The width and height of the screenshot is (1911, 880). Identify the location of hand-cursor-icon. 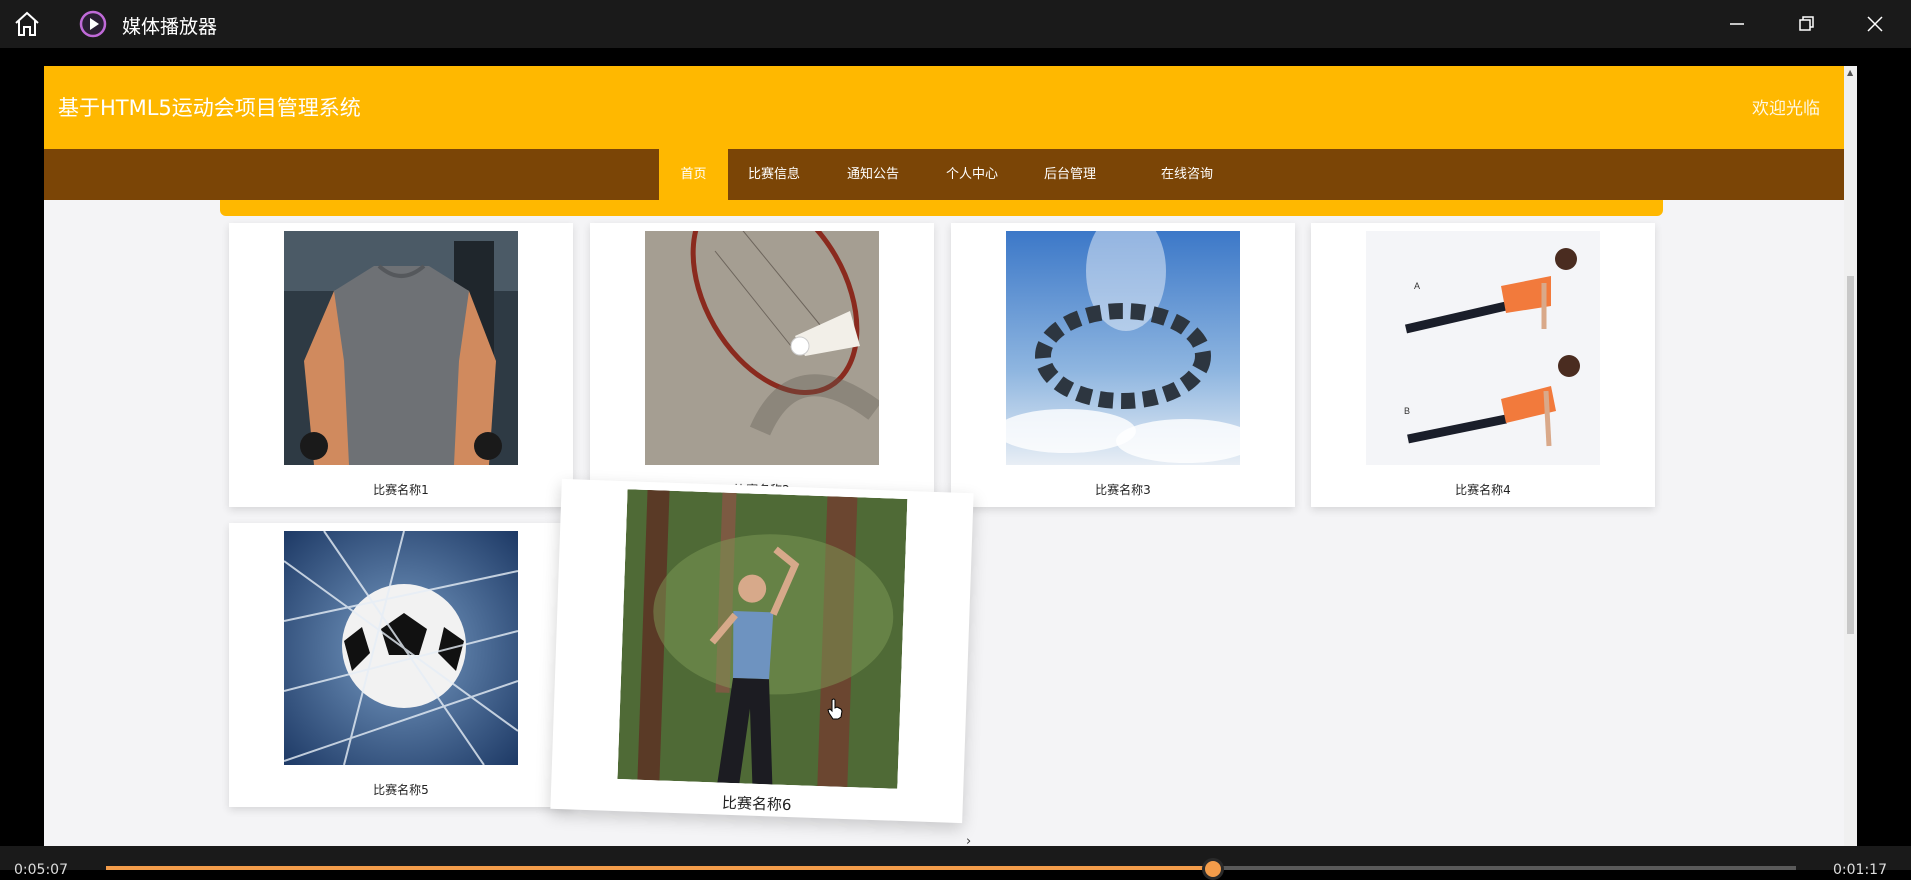
(835, 709).